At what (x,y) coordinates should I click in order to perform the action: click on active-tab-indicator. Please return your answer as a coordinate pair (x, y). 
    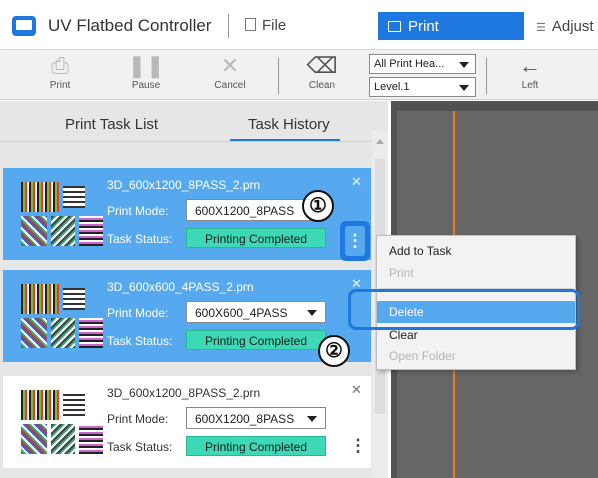
    Looking at the image, I should click on (285, 140).